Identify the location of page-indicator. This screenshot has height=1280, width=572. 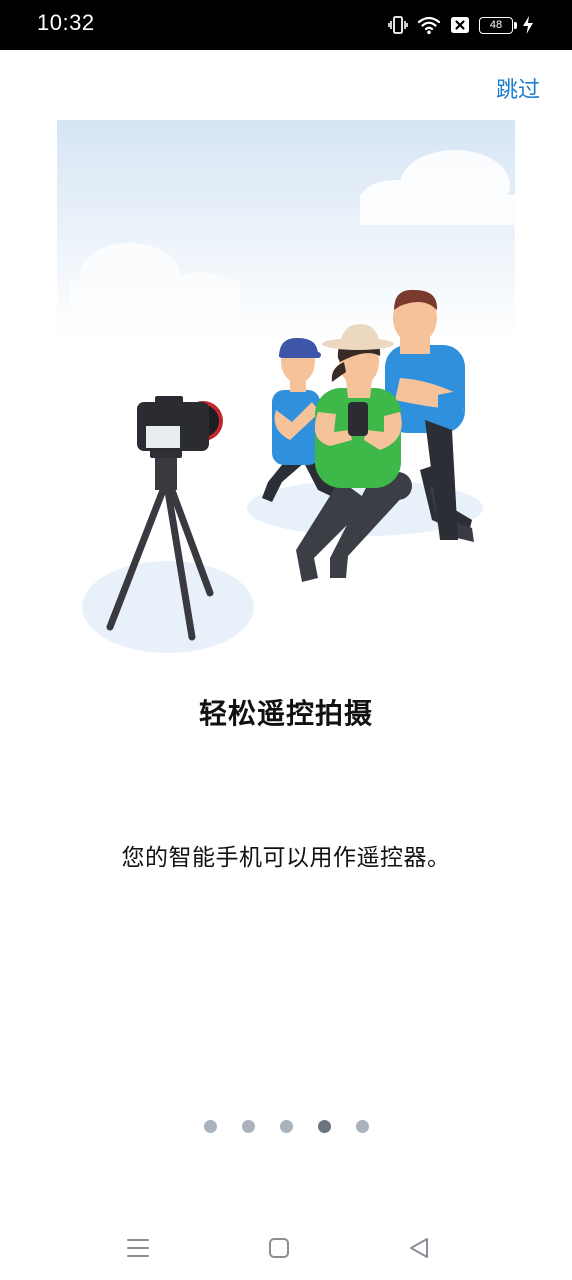
(286, 1127).